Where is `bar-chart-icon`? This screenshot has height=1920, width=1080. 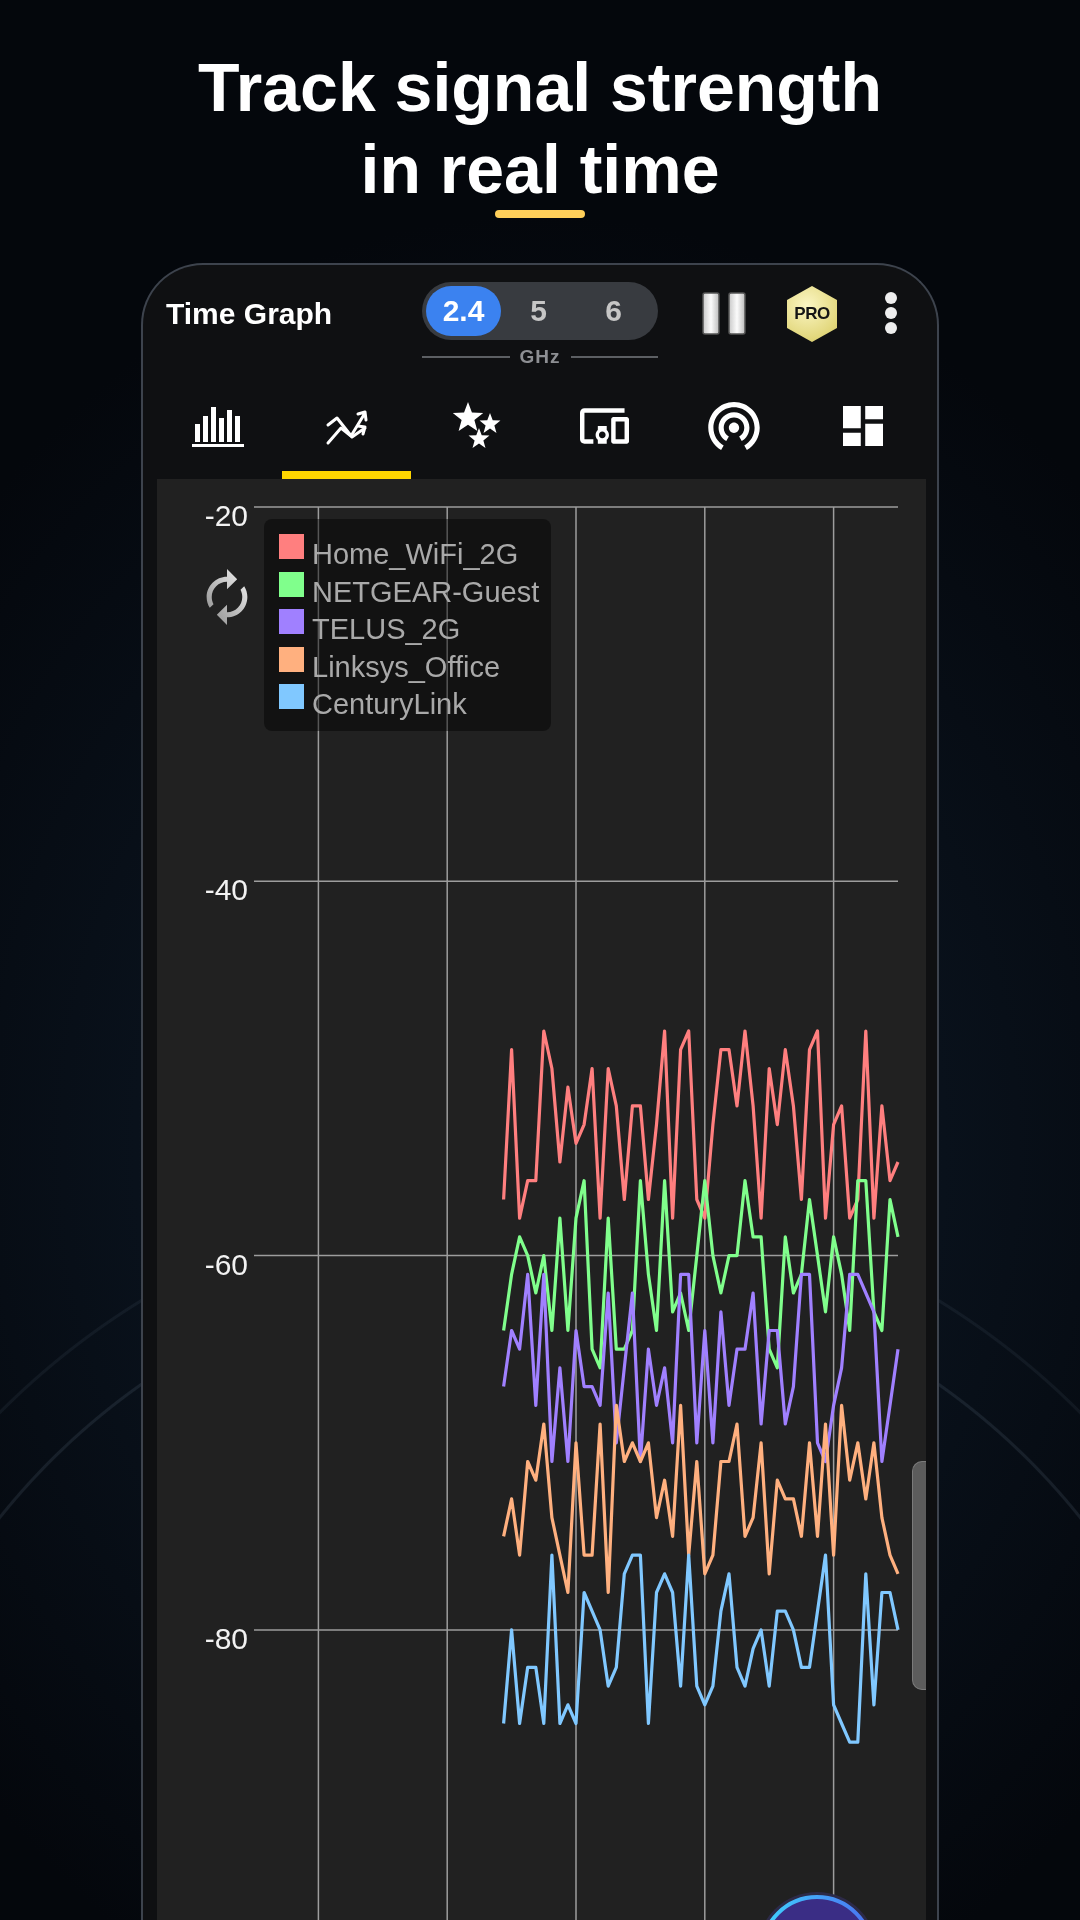 bar-chart-icon is located at coordinates (217, 426).